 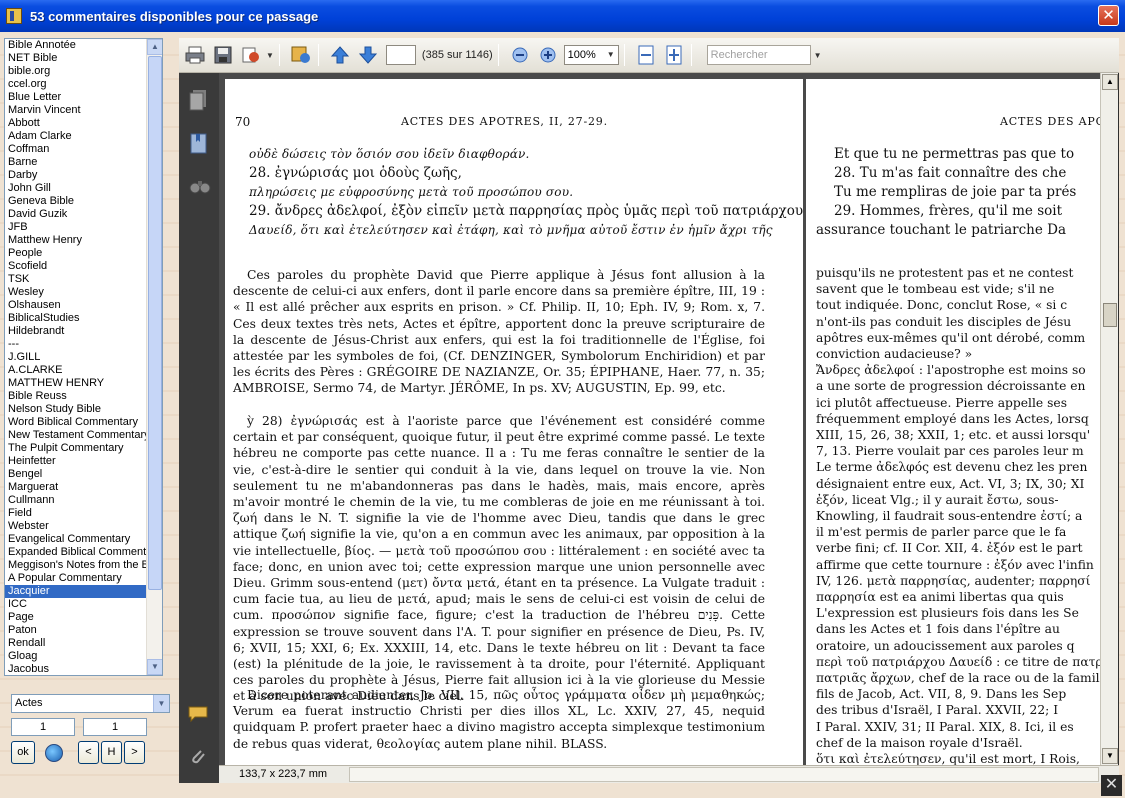 I want to click on commentary-item: Hildebrandt, so click(x=76, y=331).